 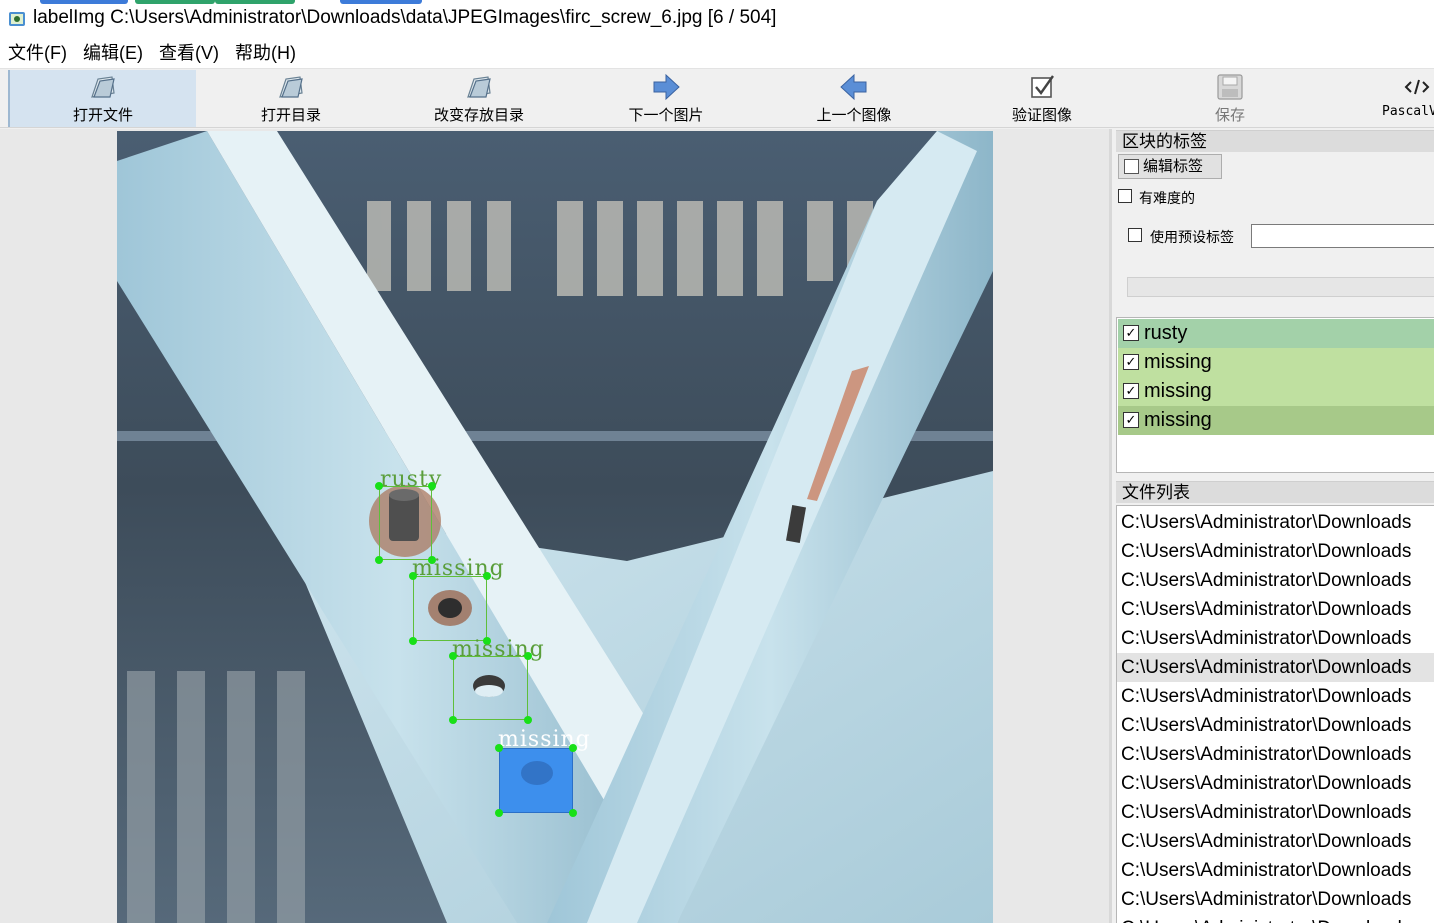 I want to click on file-list-header: 文件列表, so click(x=1275, y=492).